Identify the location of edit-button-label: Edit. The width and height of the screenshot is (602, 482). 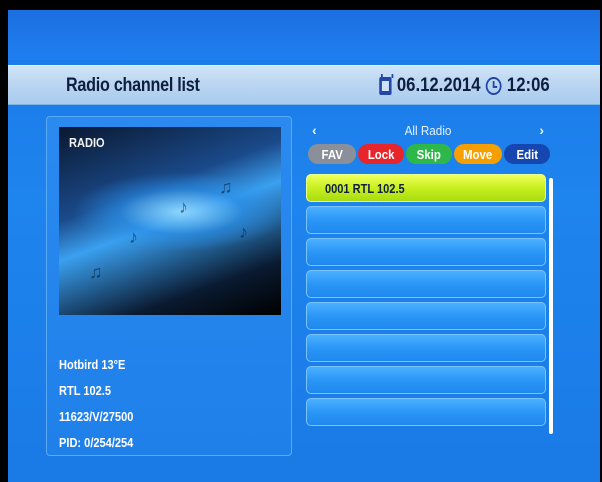
(527, 154).